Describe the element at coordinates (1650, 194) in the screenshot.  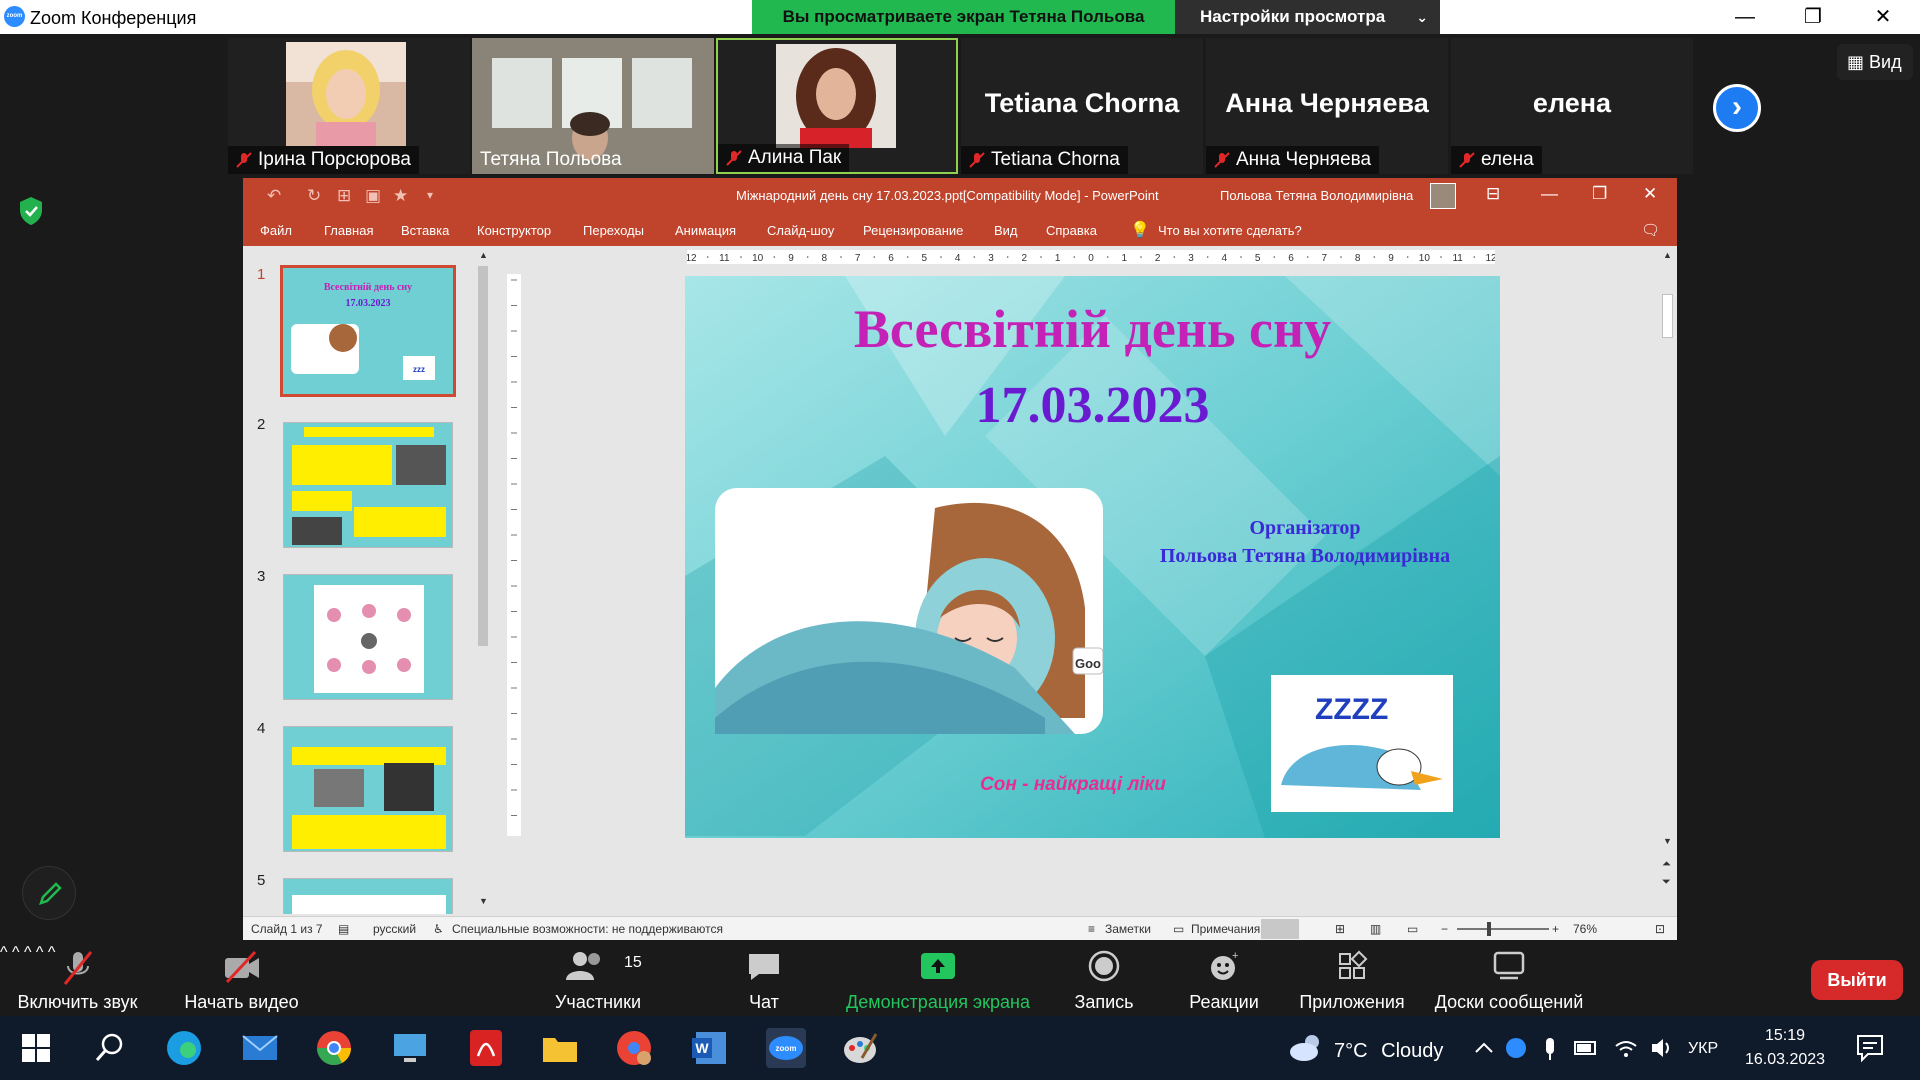
I see `ppt-close-icon: ✕` at that location.